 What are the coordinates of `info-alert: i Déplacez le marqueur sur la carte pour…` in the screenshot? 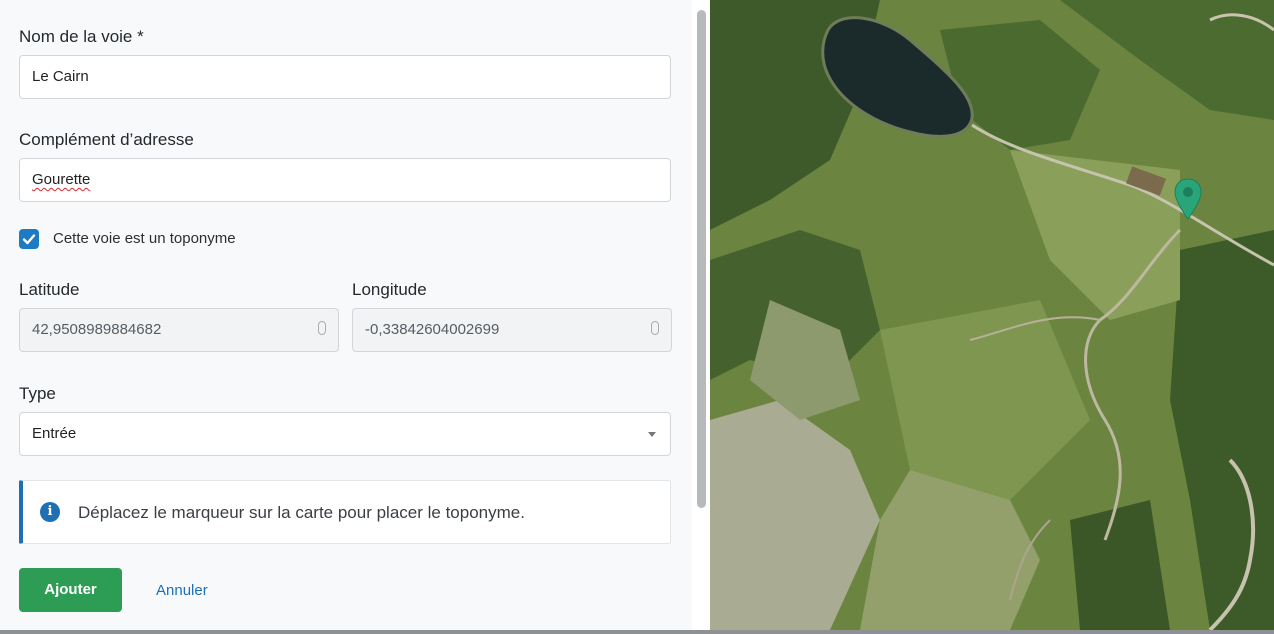 It's located at (345, 512).